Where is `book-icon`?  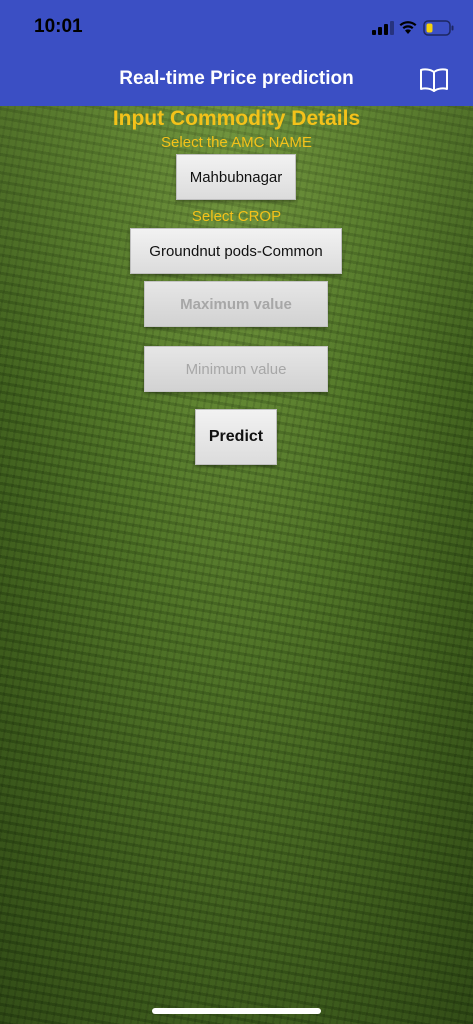
book-icon is located at coordinates (434, 80).